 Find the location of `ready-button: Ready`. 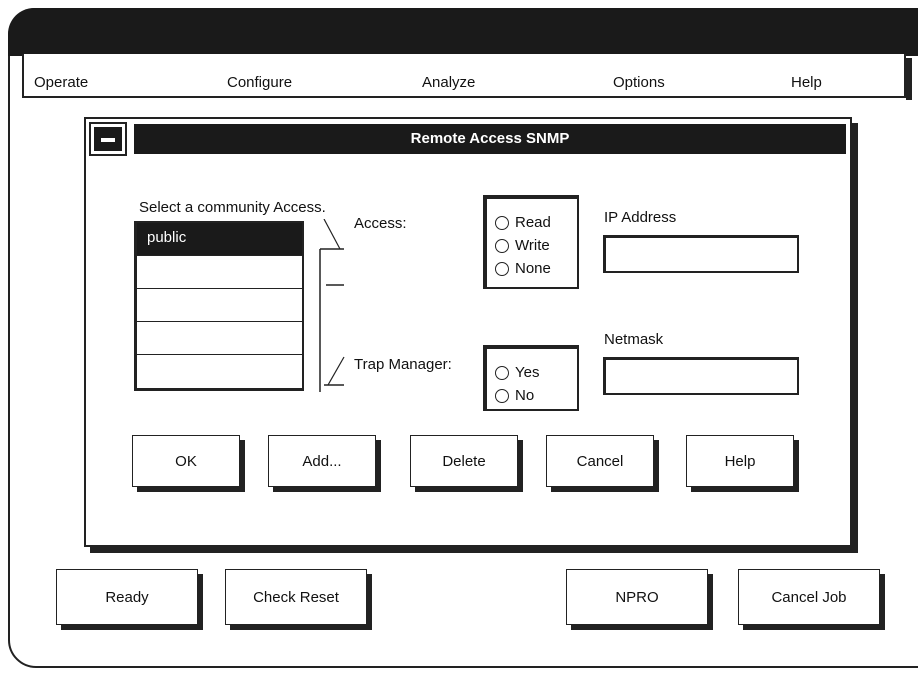

ready-button: Ready is located at coordinates (127, 597).